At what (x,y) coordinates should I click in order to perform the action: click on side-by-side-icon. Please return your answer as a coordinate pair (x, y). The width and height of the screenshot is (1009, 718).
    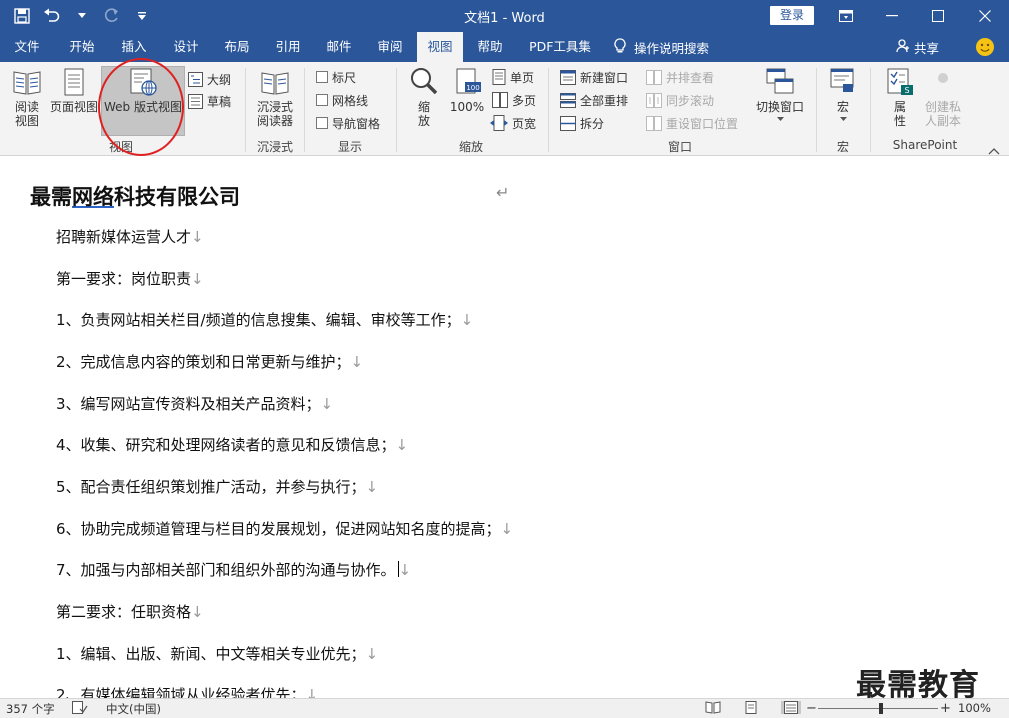
    Looking at the image, I should click on (654, 77).